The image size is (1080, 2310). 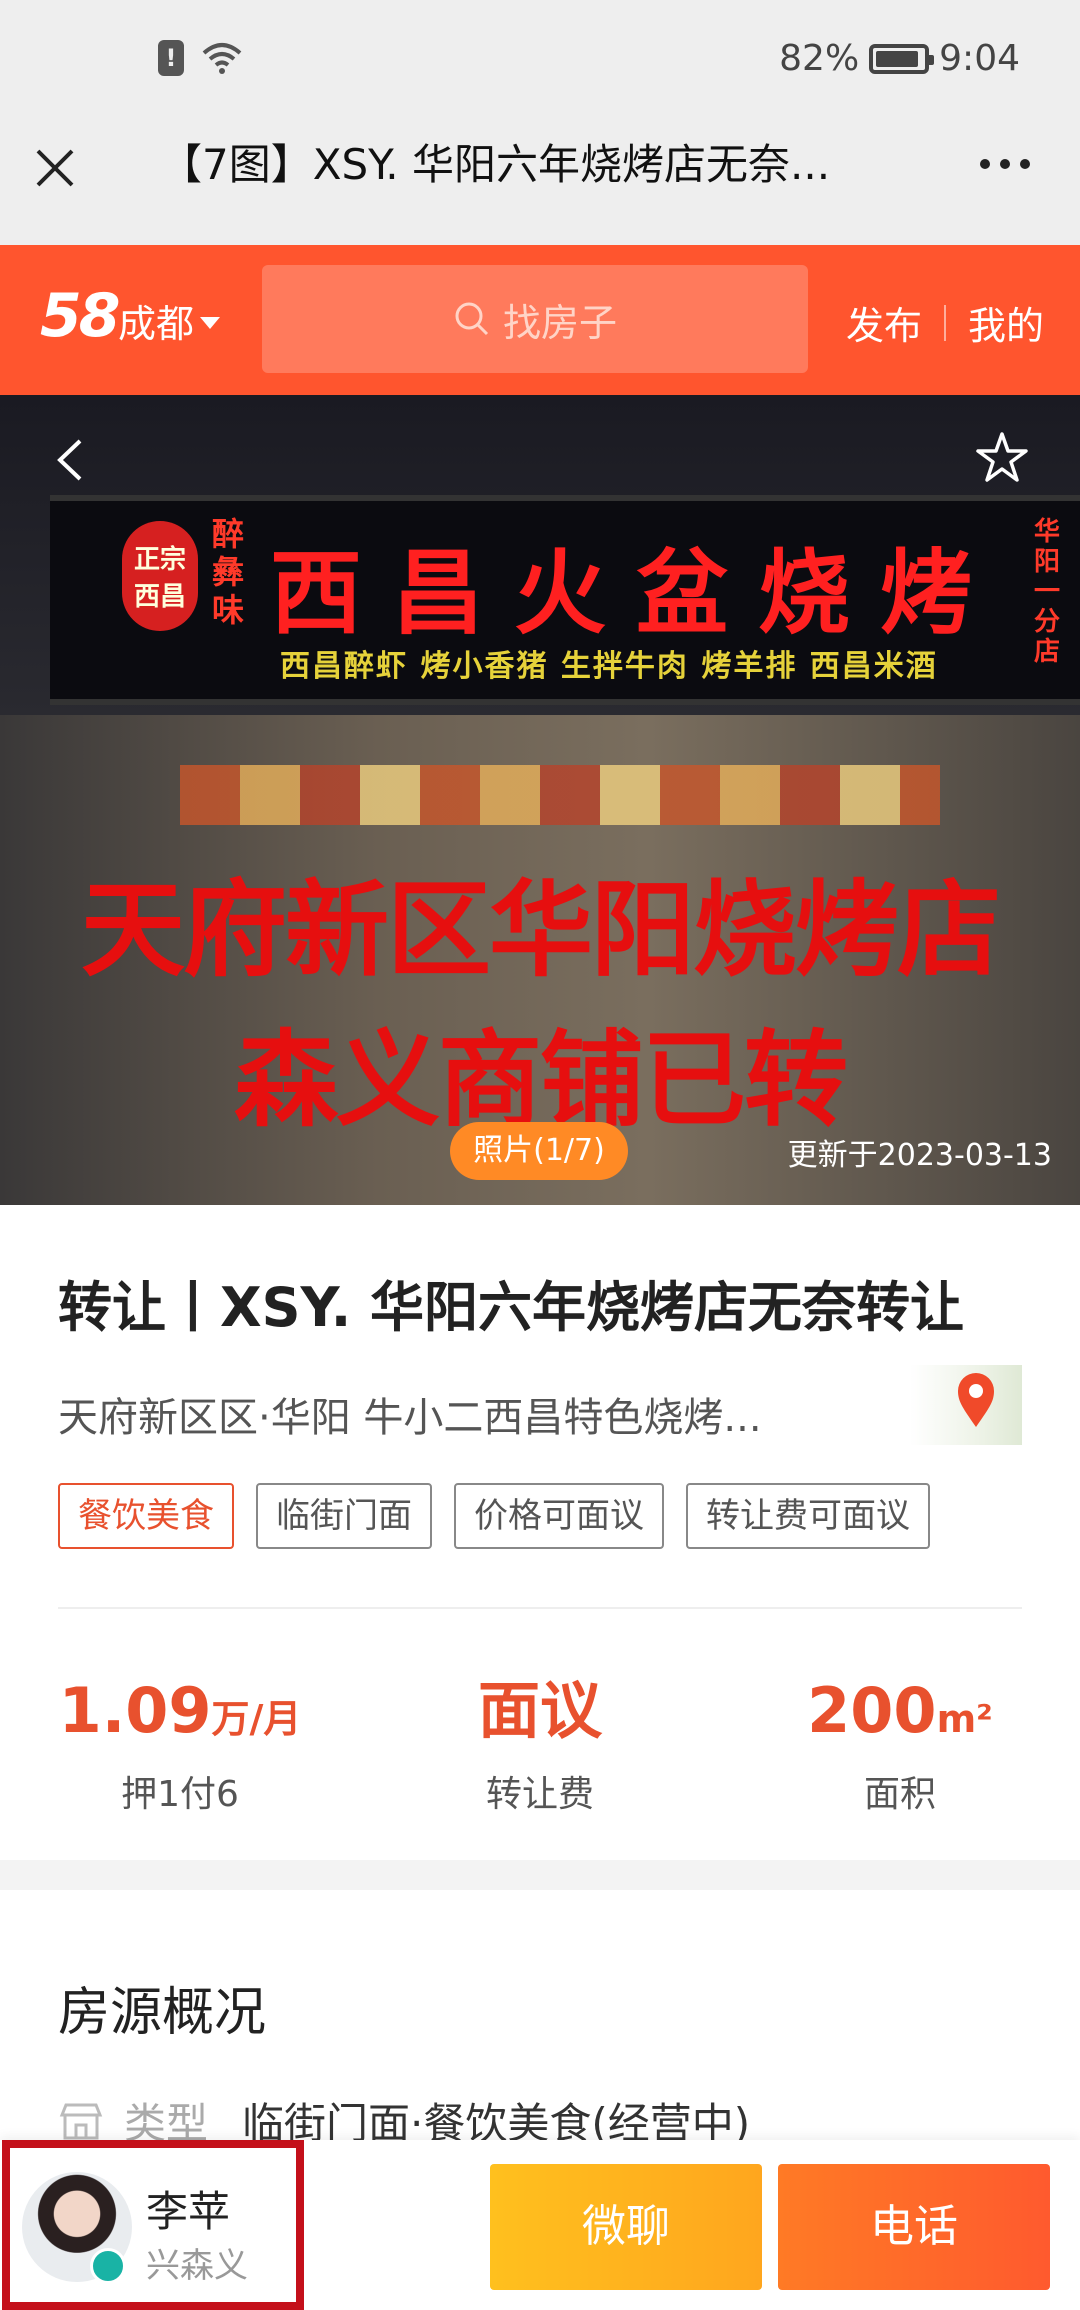 I want to click on agent-name: 李苹, so click(x=188, y=2211).